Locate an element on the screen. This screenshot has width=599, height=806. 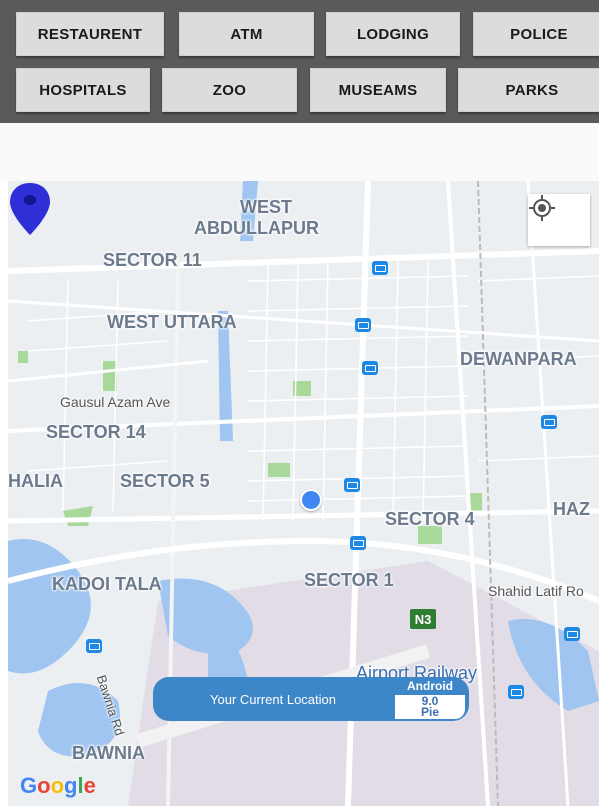
map-label-west-uttara: WEST UTTARA is located at coordinates (172, 322).